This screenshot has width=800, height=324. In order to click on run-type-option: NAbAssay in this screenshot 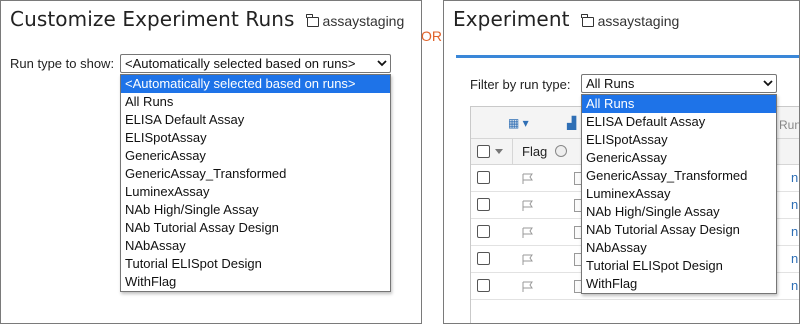, I will do `click(255, 246)`.